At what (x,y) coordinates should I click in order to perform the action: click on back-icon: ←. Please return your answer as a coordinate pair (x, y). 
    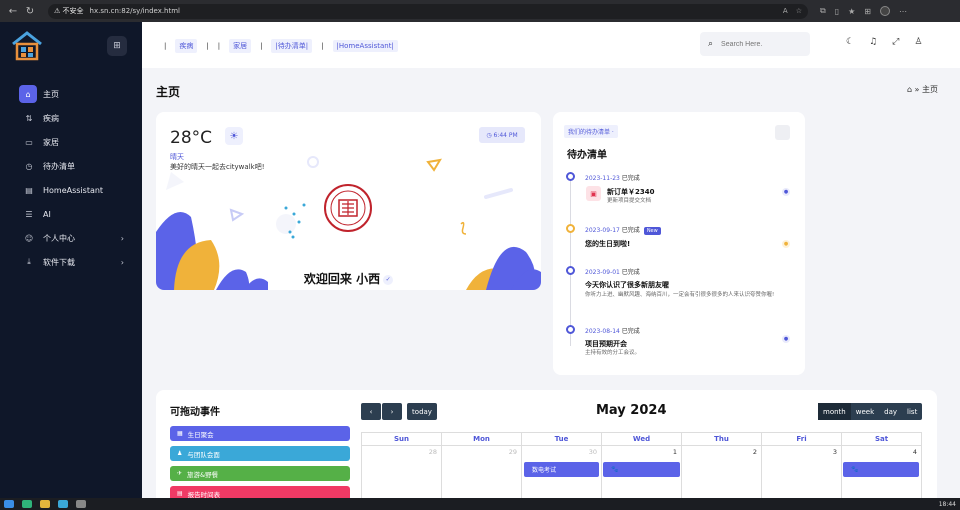
    Looking at the image, I should click on (13, 11).